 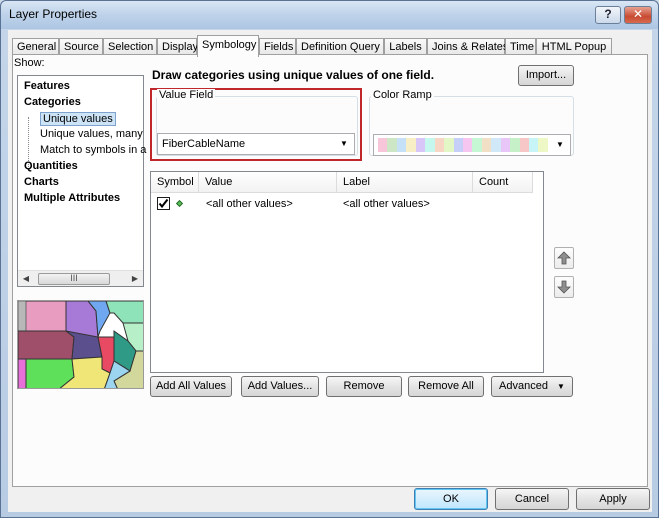 What do you see at coordinates (608, 15) in the screenshot?
I see `help-button: ?` at bounding box center [608, 15].